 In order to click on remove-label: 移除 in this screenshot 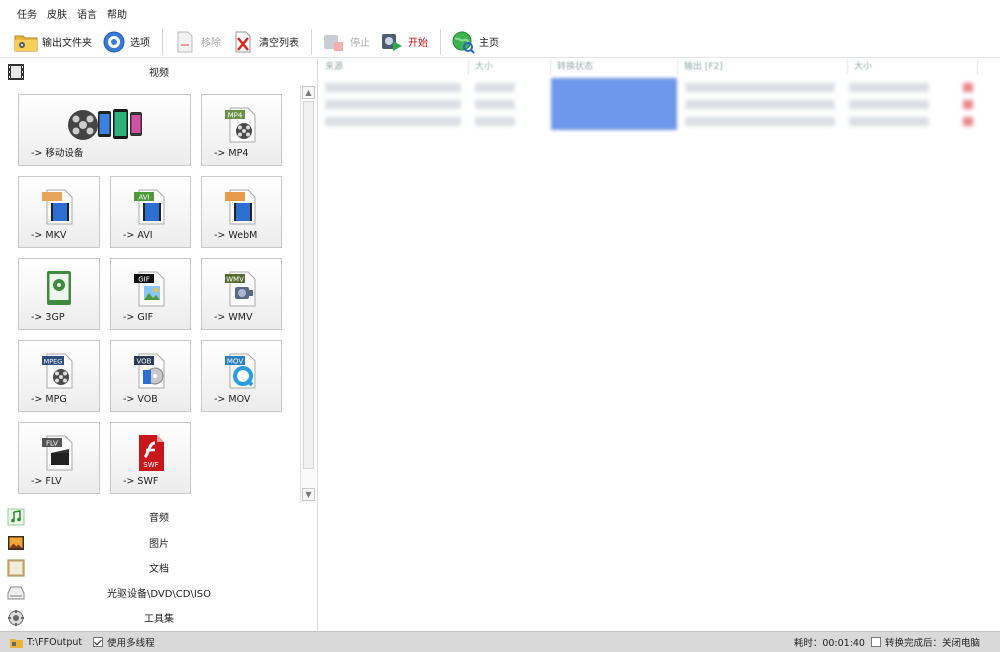, I will do `click(211, 43)`.